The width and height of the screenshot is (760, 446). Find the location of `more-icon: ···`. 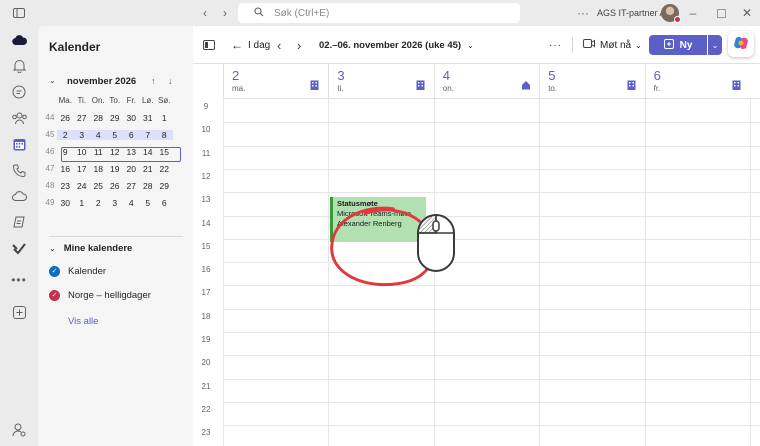

more-icon: ··· is located at coordinates (583, 13).